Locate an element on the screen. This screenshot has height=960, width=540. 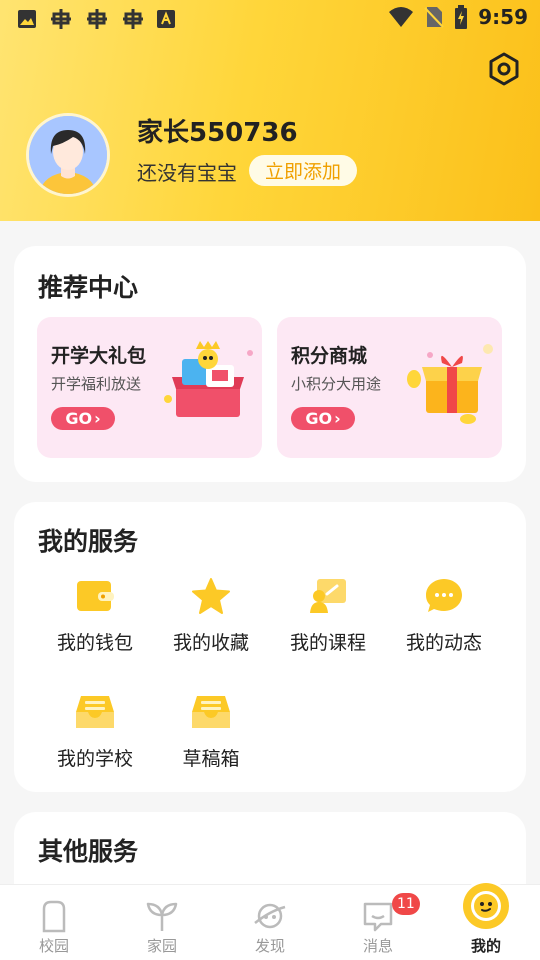
font-icon is located at coordinates (166, 19).